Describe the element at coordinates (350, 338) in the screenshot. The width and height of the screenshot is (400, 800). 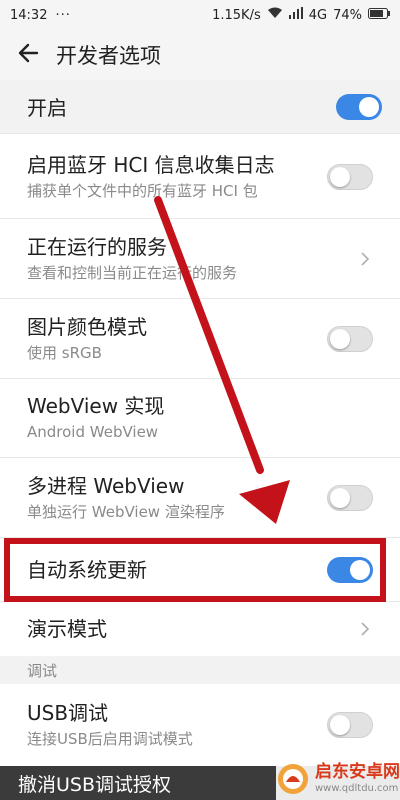
I see `picture-color-mode-toggle` at that location.